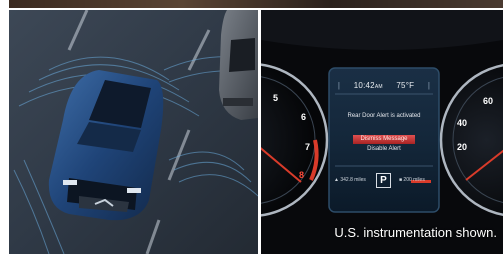 The width and height of the screenshot is (503, 254). Describe the element at coordinates (384, 85) in the screenshot. I see `display-status-bar: | 10:42AM 75°F |` at that location.